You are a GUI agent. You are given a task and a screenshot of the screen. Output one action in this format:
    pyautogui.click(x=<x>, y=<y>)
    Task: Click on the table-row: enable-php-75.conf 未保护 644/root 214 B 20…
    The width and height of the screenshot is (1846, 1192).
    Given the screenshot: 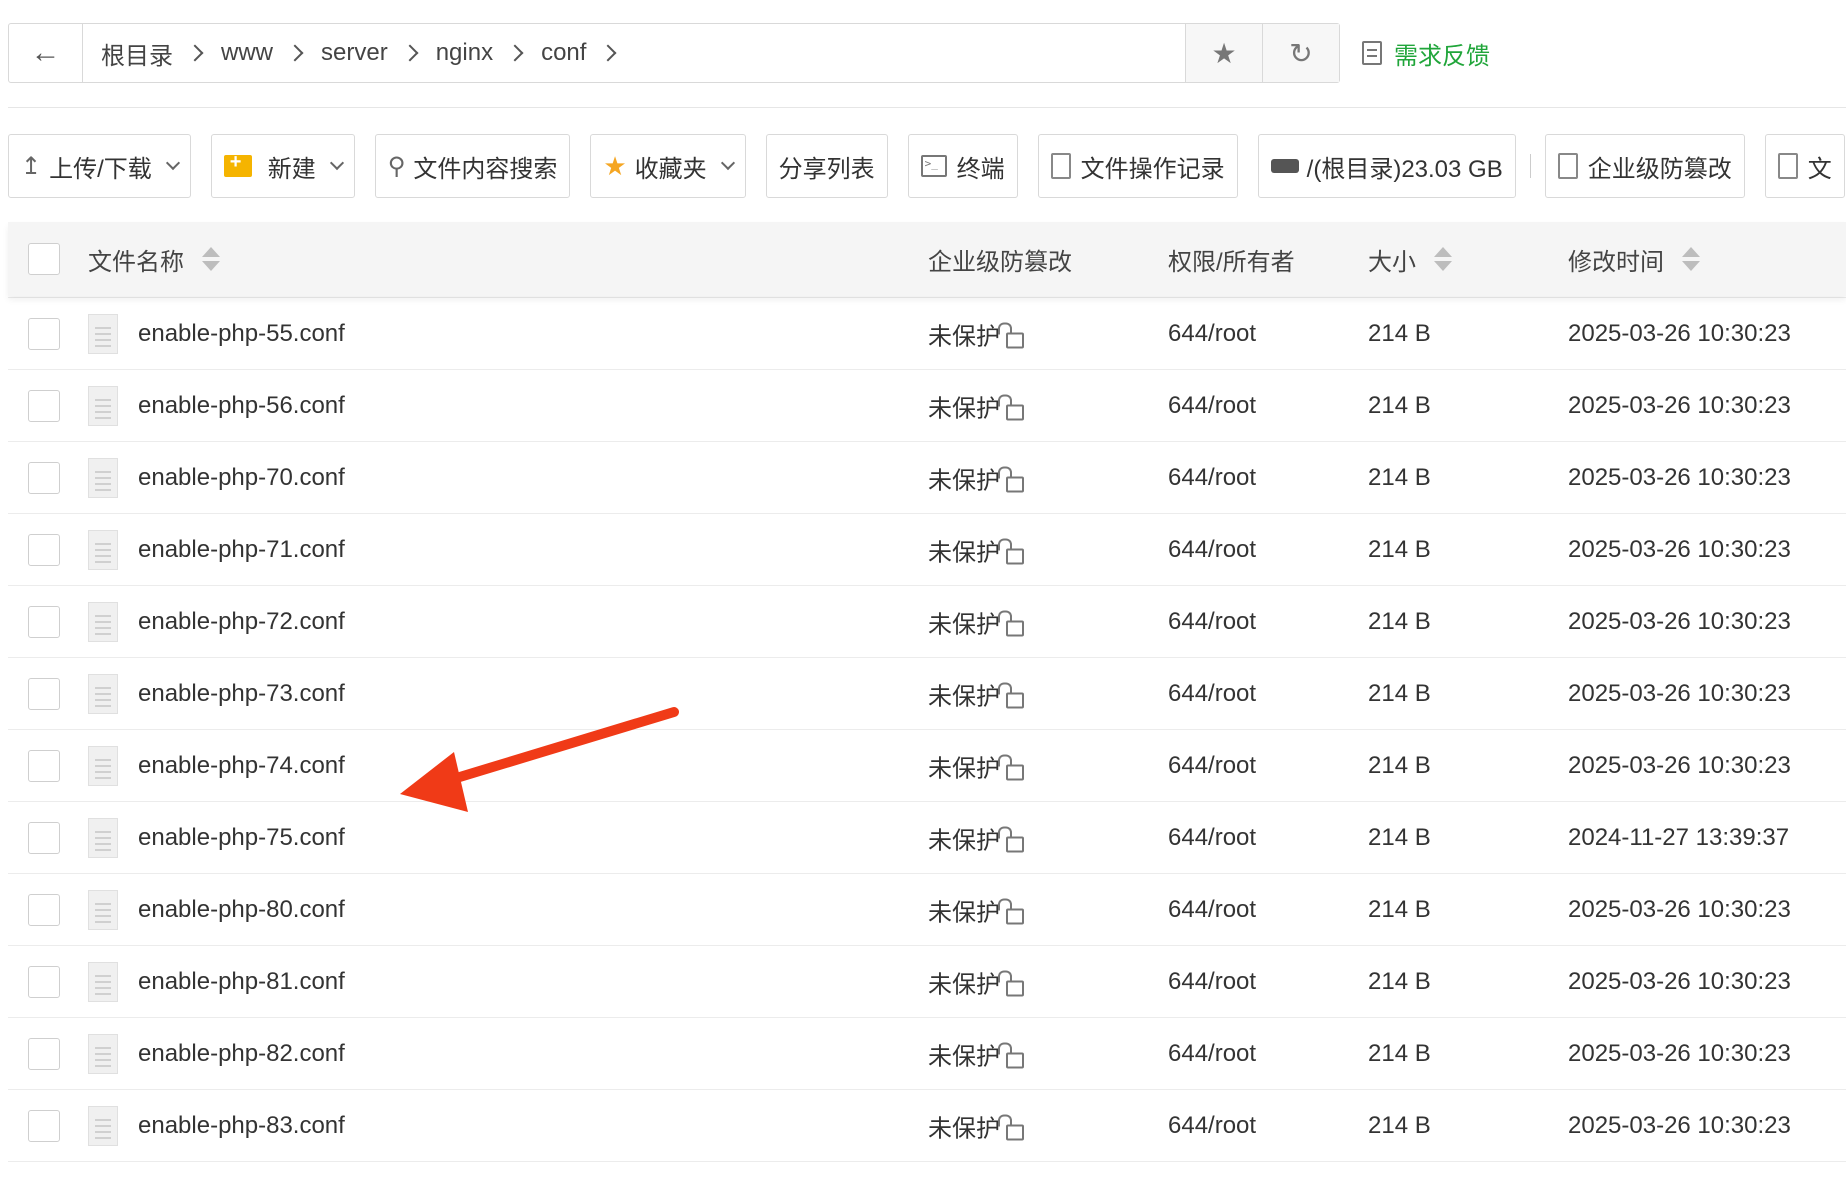 What is the action you would take?
    pyautogui.click(x=927, y=838)
    